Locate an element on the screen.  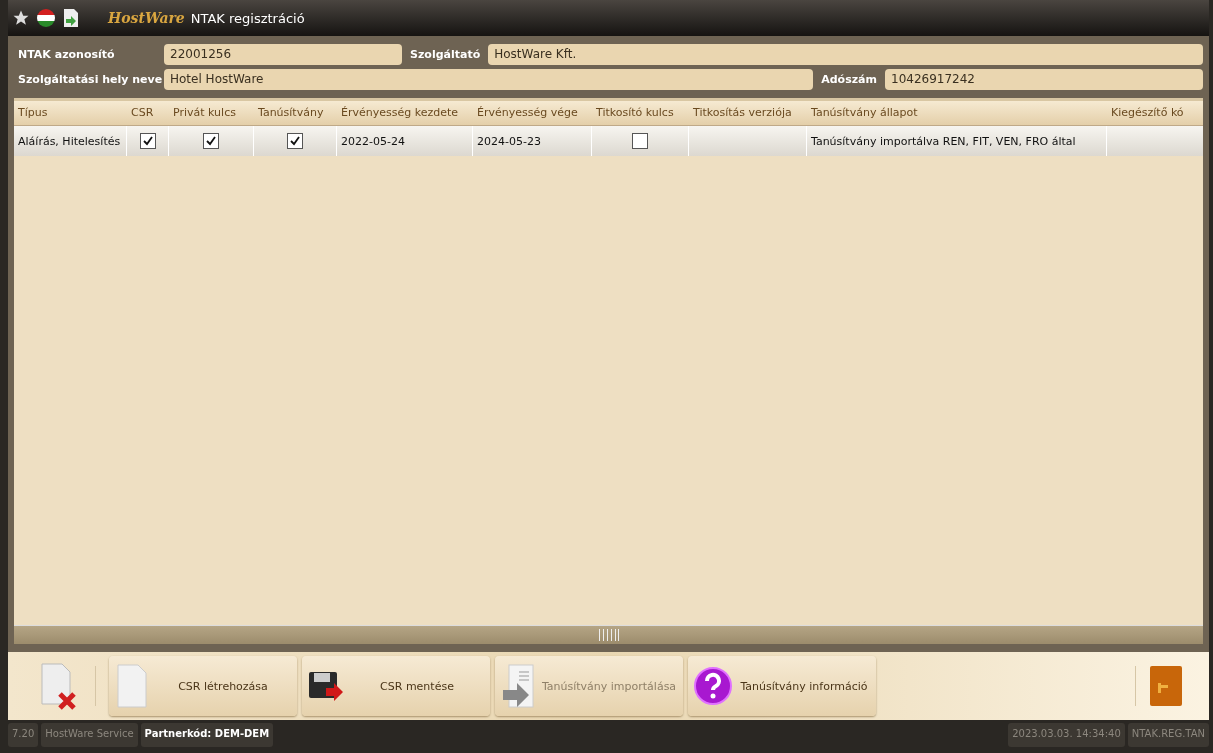
status-item: 2023.03.03. 14:34:40 is located at coordinates (1066, 735).